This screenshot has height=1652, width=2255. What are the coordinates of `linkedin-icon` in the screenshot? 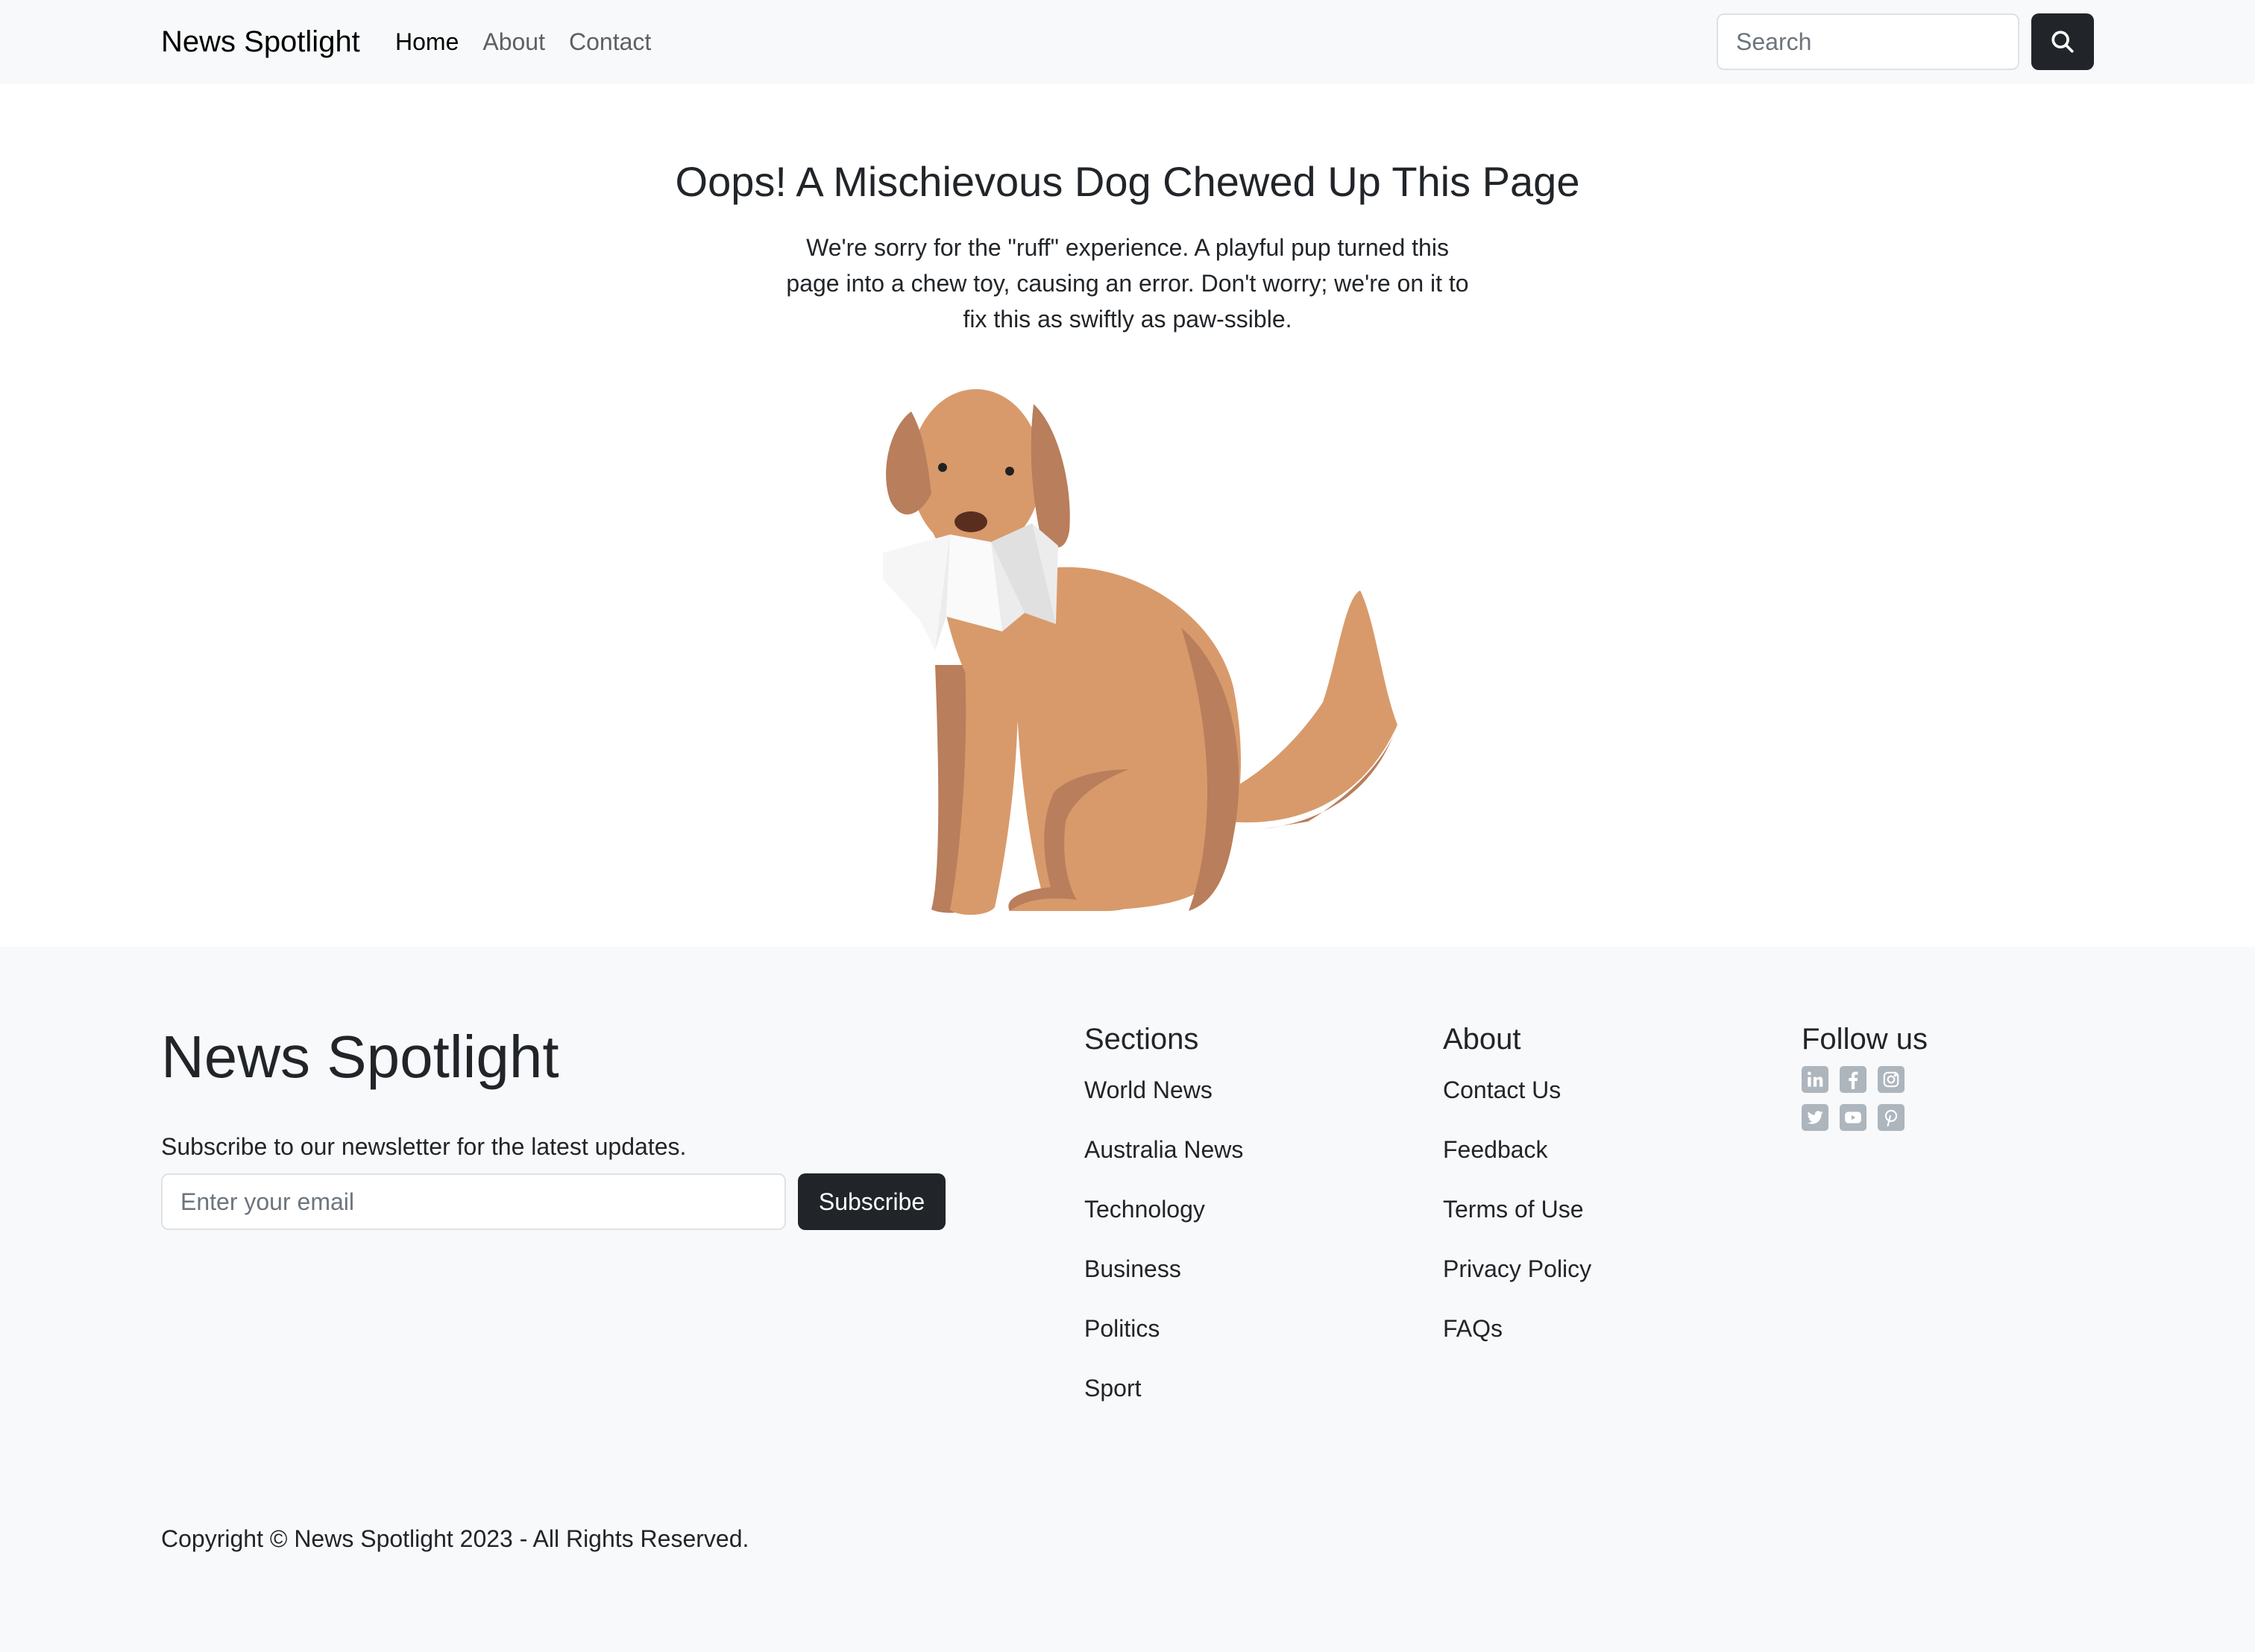 It's located at (1815, 1079).